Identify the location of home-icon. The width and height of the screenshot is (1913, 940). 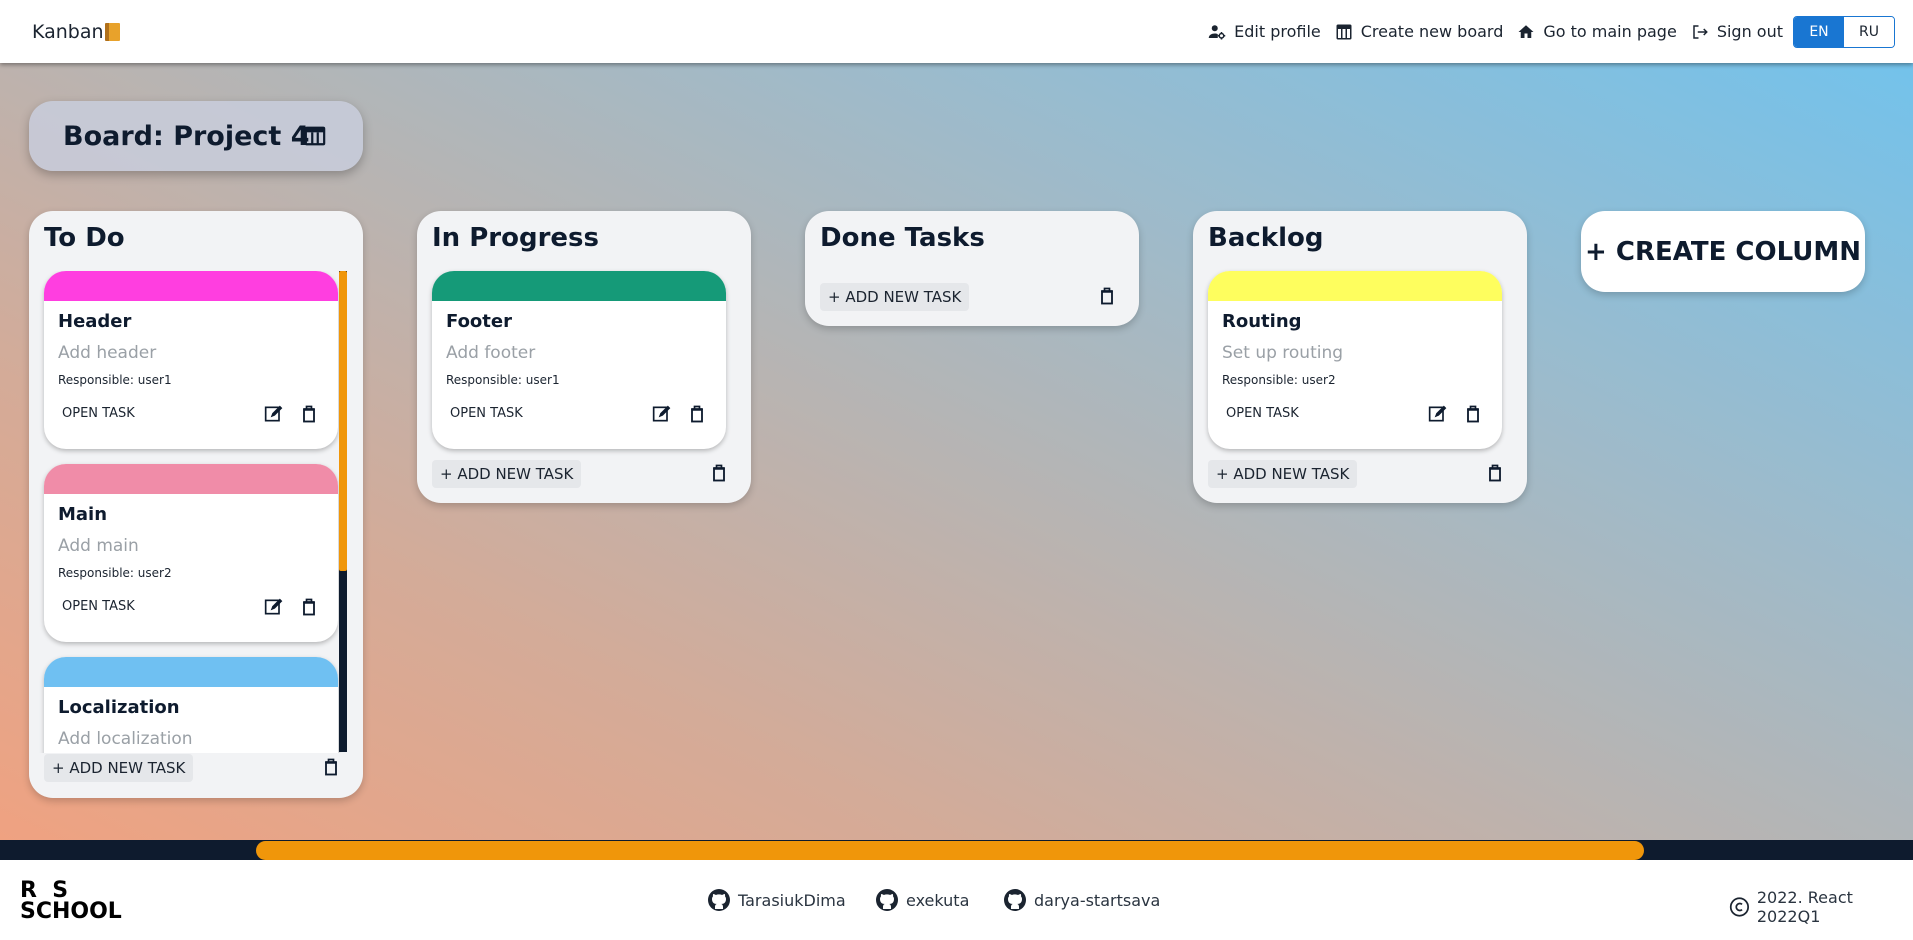
(1526, 31).